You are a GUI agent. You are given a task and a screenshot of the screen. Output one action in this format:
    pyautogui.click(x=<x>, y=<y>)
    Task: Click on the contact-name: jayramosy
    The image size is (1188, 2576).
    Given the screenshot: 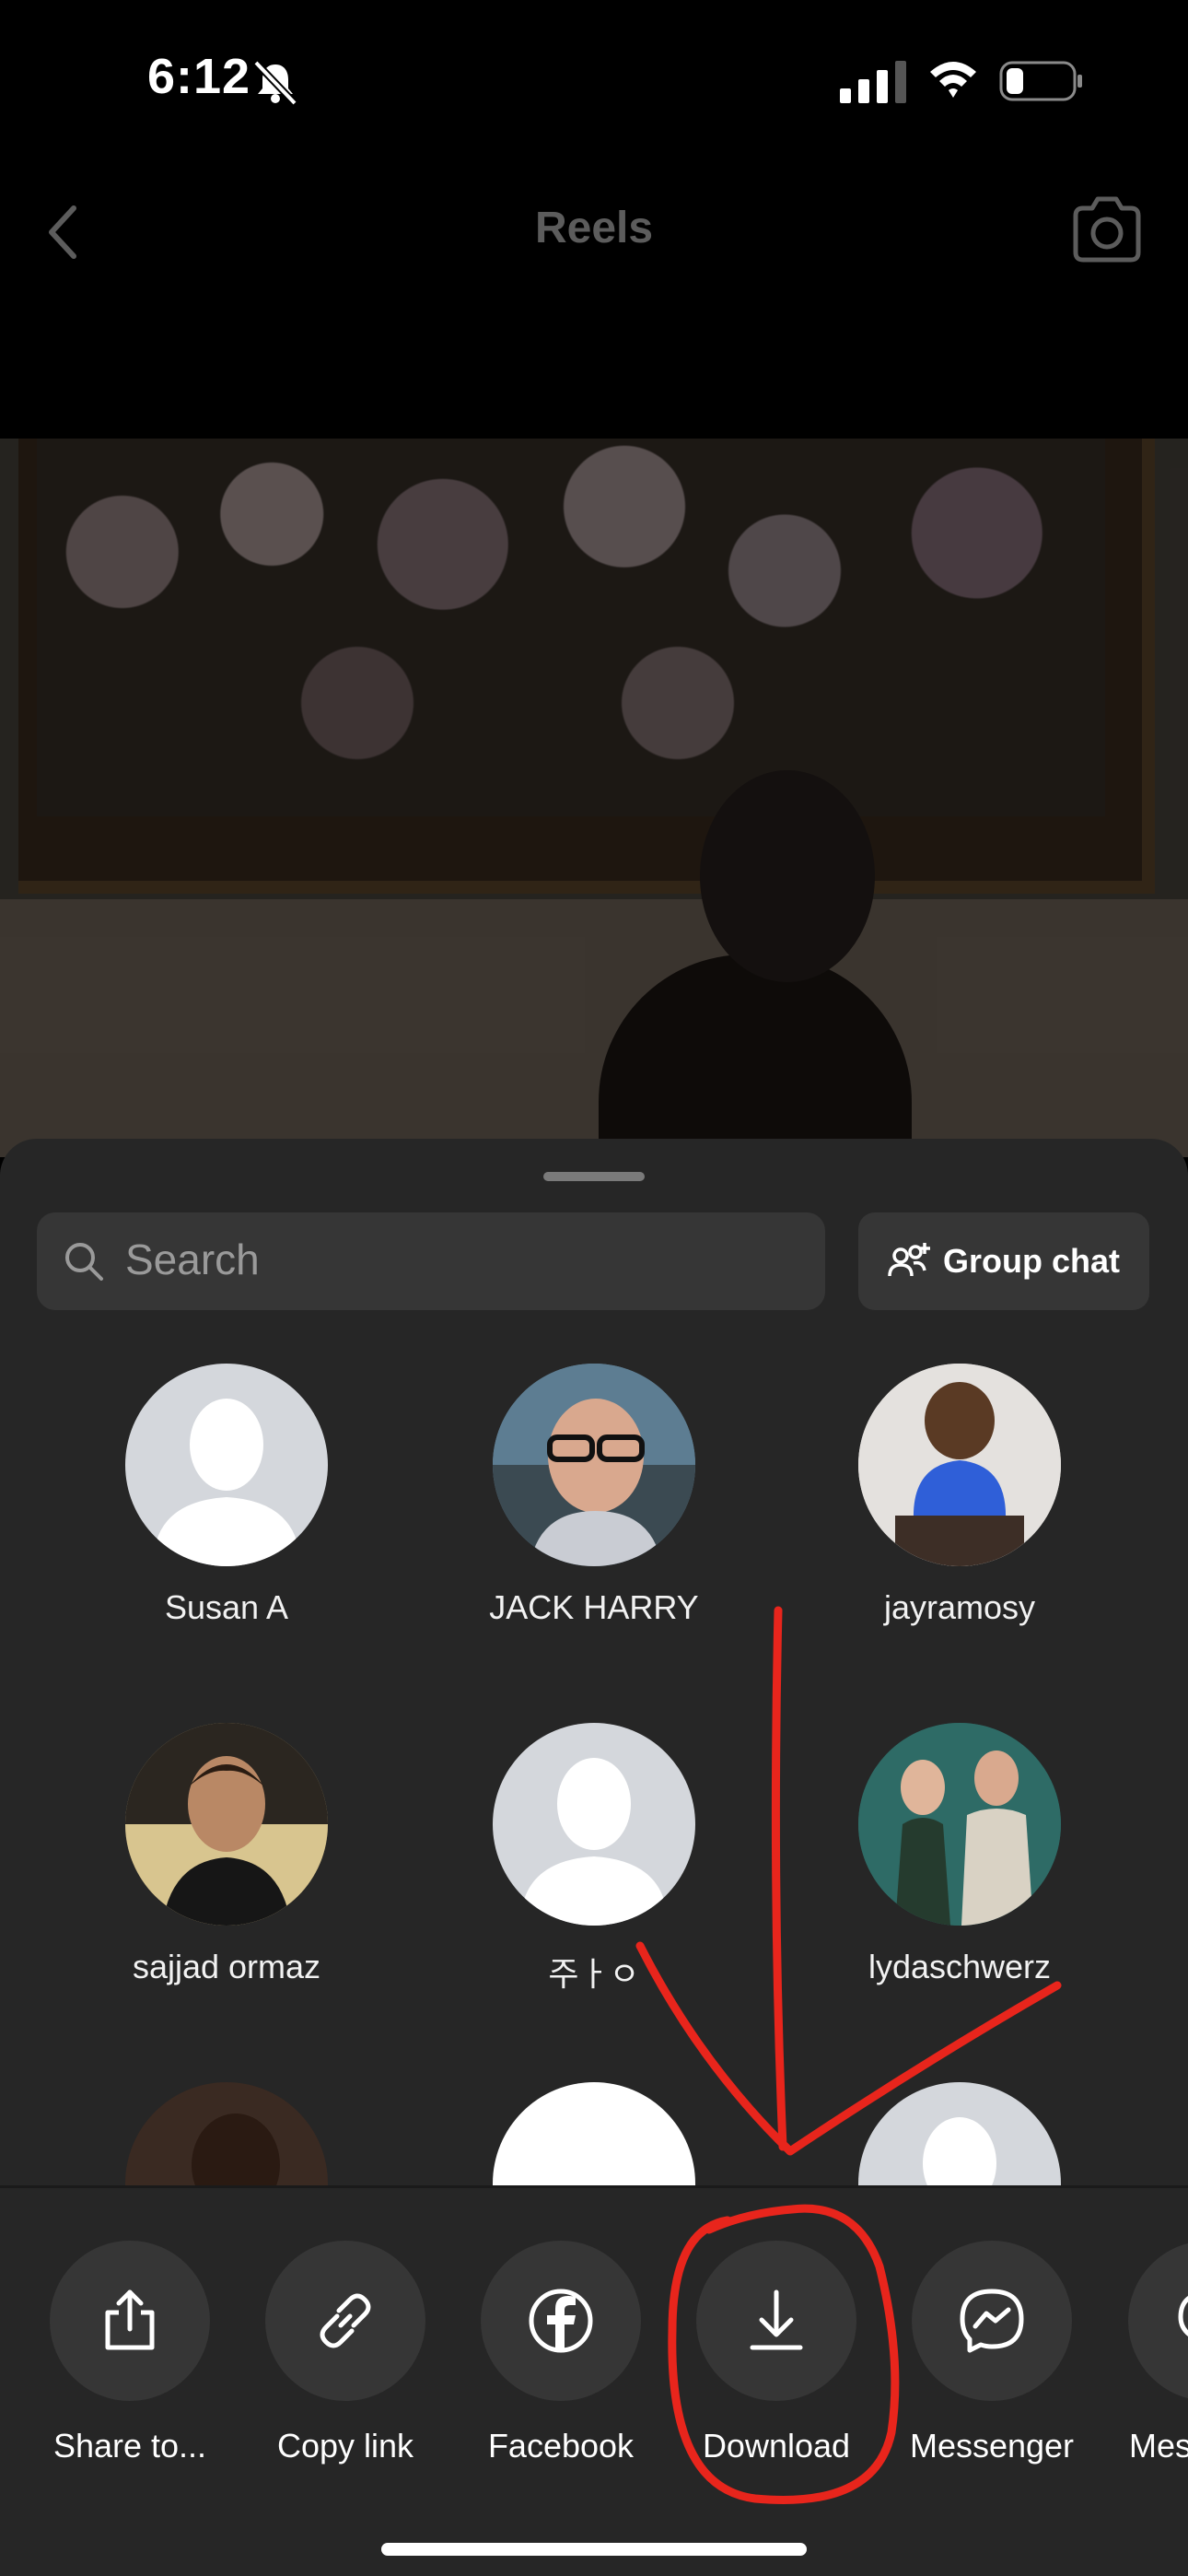 What is the action you would take?
    pyautogui.click(x=959, y=1607)
    